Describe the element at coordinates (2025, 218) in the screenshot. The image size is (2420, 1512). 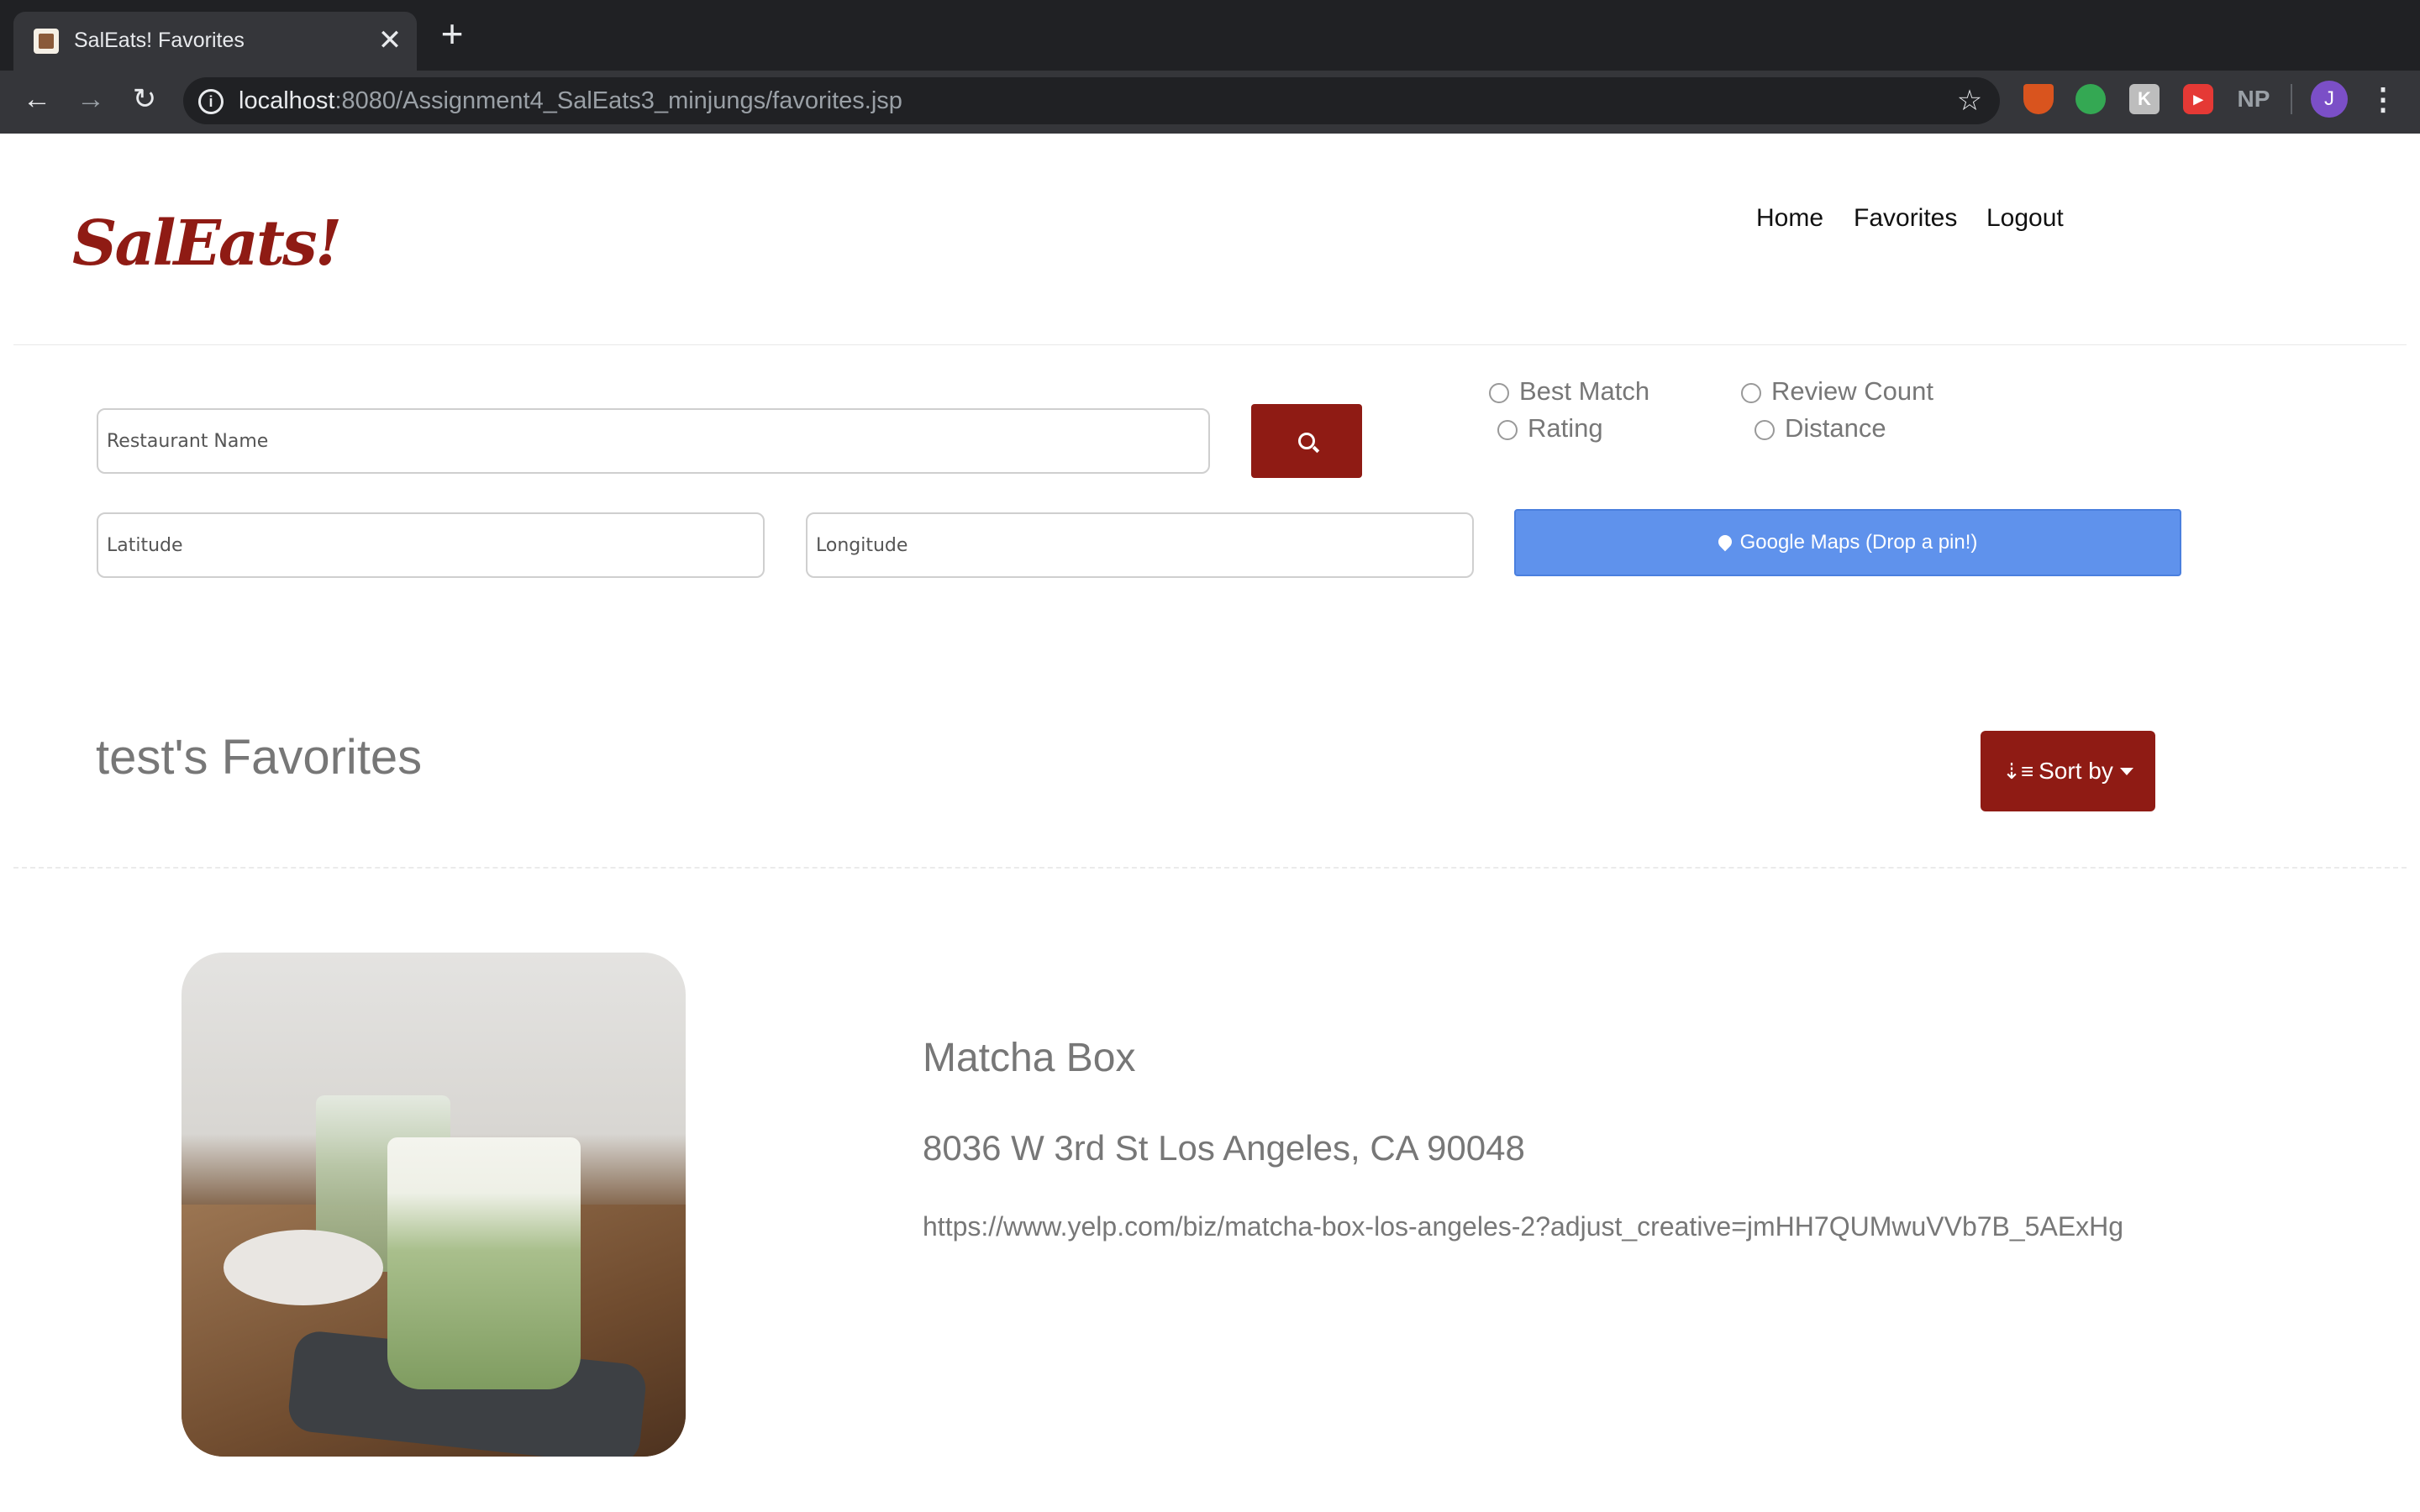
I see `nav-logout-link: Logout` at that location.